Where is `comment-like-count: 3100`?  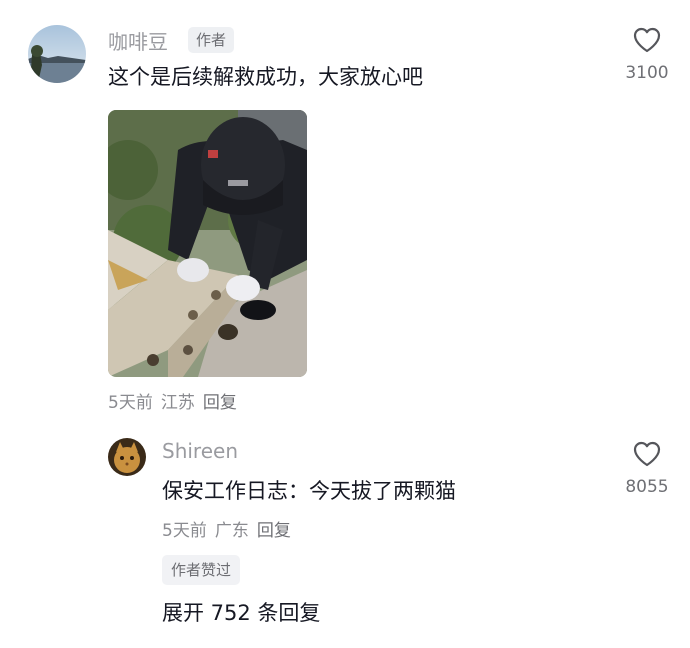 comment-like-count: 3100 is located at coordinates (647, 73).